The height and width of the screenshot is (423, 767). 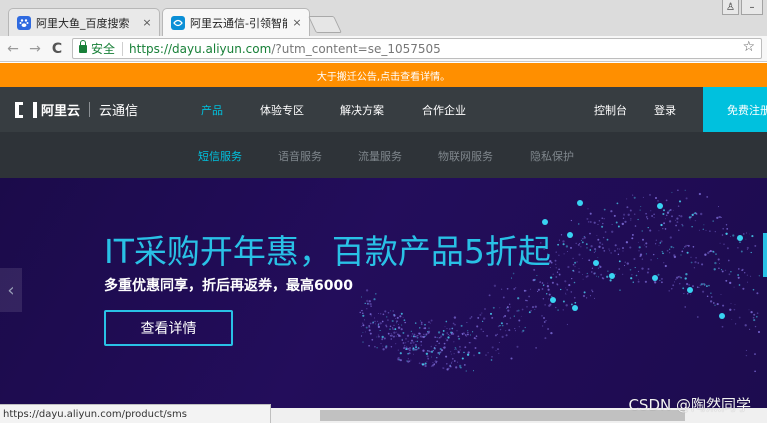 What do you see at coordinates (212, 110) in the screenshot?
I see `nav-item-products: 产品` at bounding box center [212, 110].